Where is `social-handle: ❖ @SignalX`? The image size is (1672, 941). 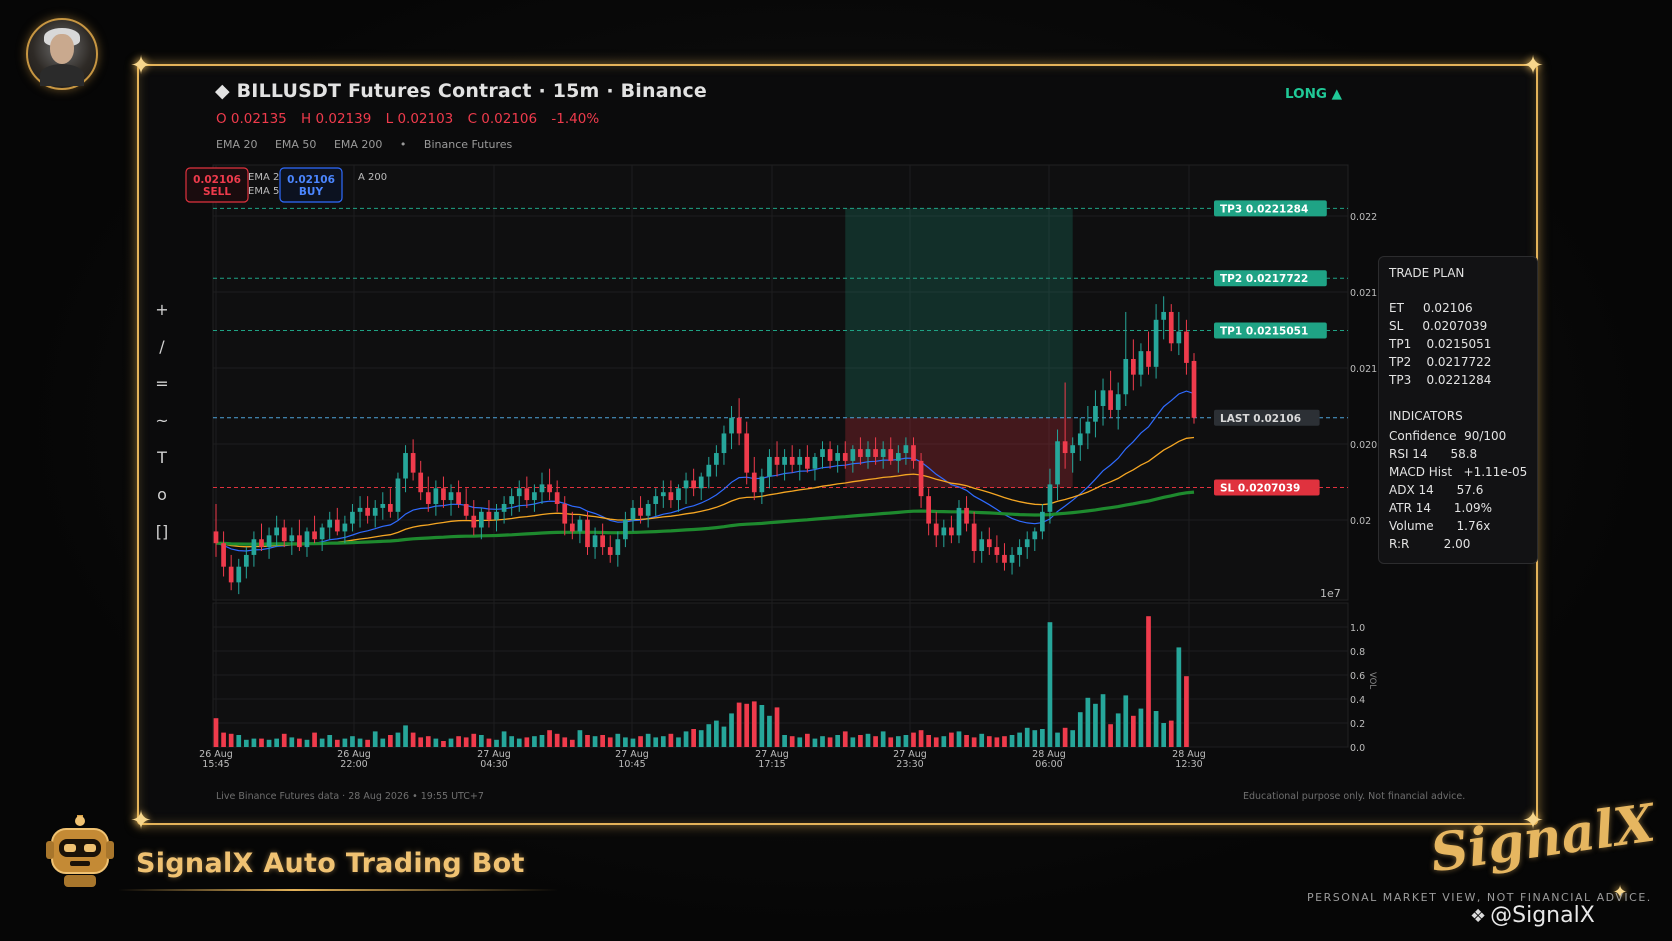
social-handle: ❖ @SignalX is located at coordinates (1532, 915).